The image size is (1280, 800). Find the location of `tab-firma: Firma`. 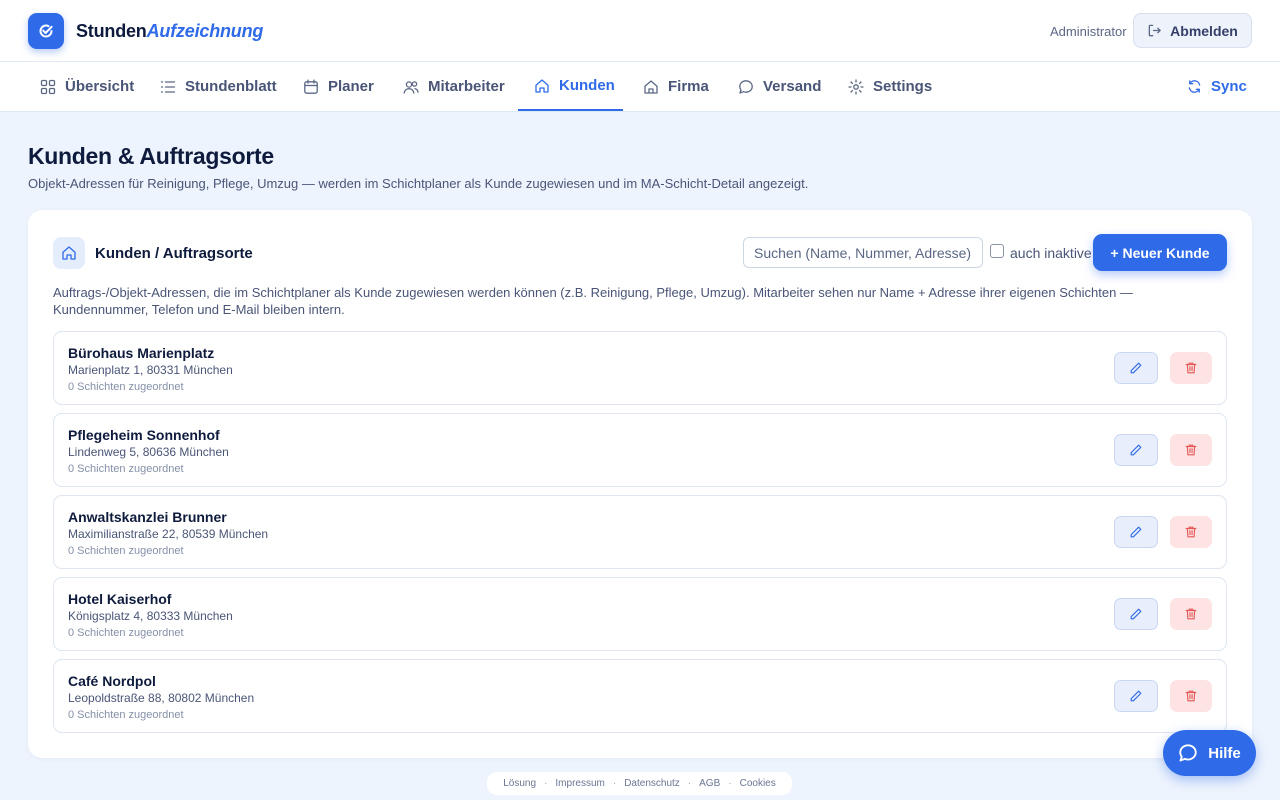

tab-firma: Firma is located at coordinates (676, 86).